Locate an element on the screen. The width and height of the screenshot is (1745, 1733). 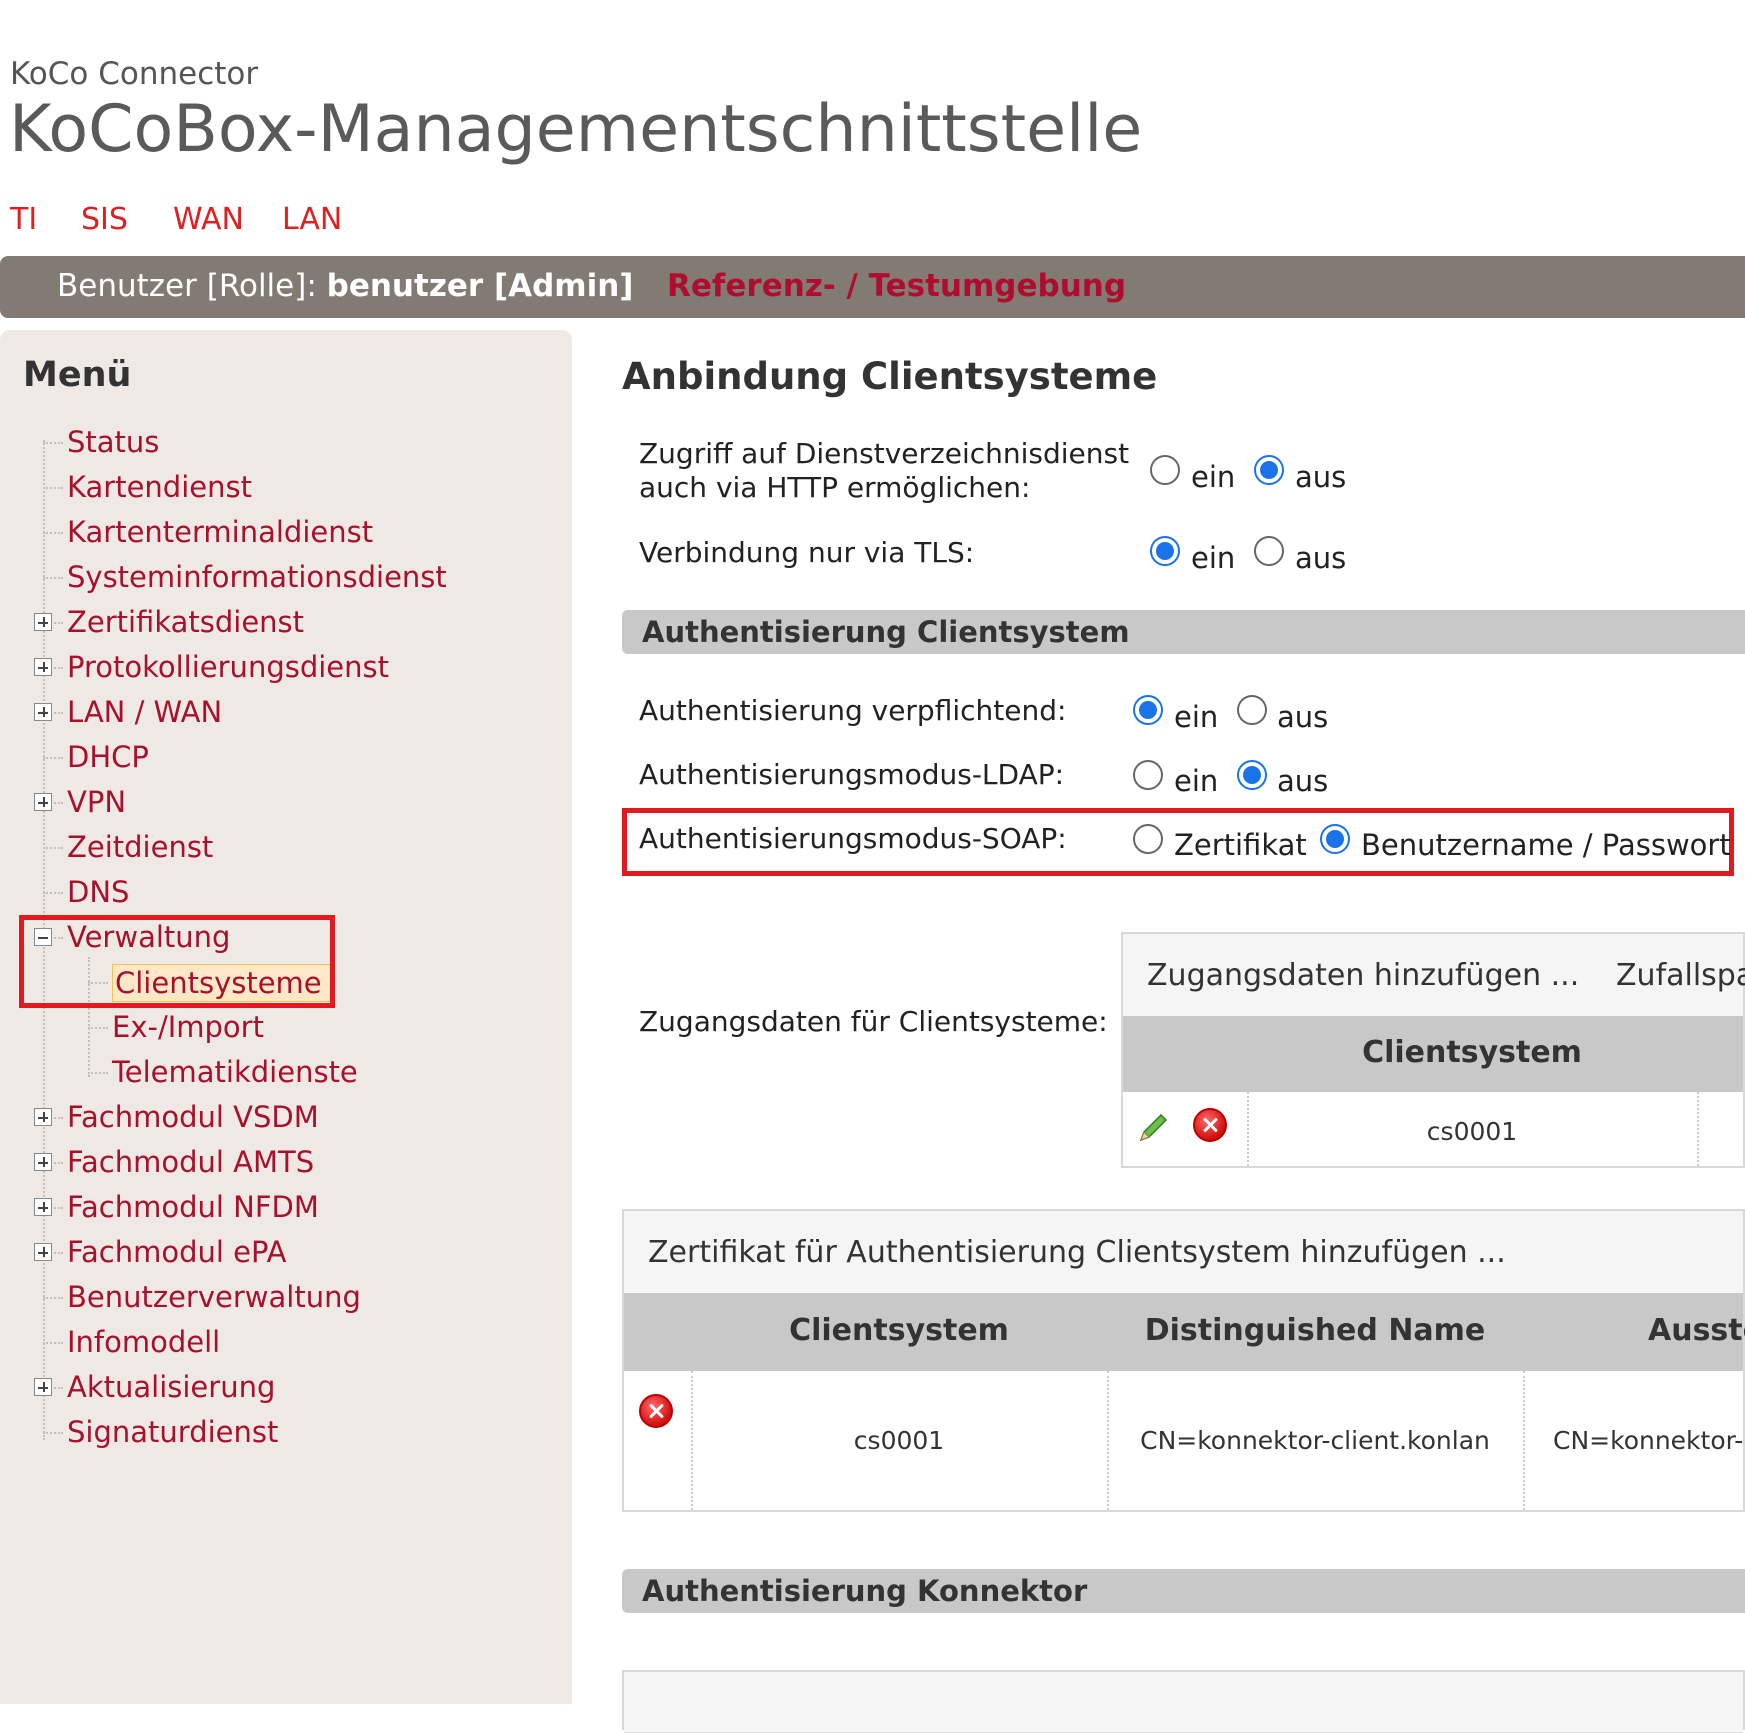
menu-title: Menü is located at coordinates (77, 375).